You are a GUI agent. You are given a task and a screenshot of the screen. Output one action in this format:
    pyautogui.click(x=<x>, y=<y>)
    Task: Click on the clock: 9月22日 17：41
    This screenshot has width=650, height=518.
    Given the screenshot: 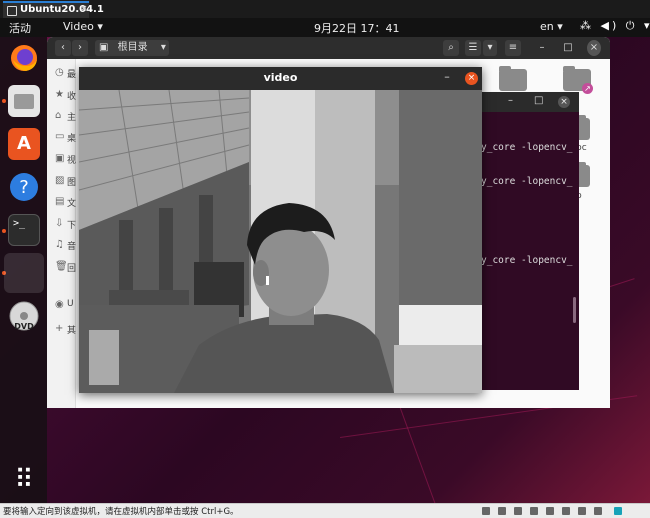 What is the action you would take?
    pyautogui.click(x=357, y=28)
    